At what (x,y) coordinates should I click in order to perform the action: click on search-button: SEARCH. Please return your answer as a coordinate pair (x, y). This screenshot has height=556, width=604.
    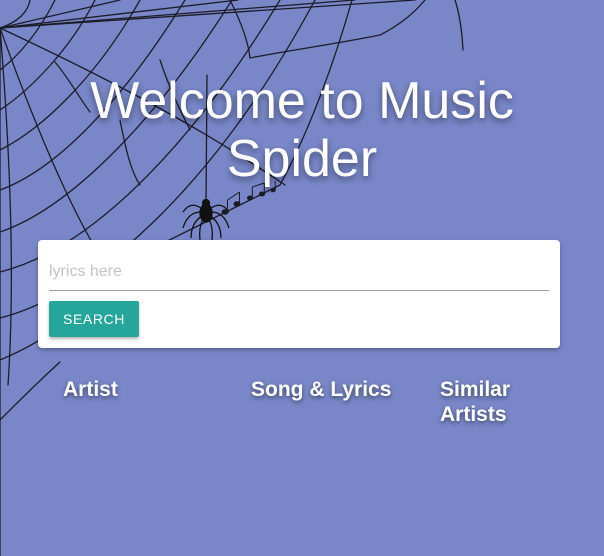
    Looking at the image, I should click on (94, 319).